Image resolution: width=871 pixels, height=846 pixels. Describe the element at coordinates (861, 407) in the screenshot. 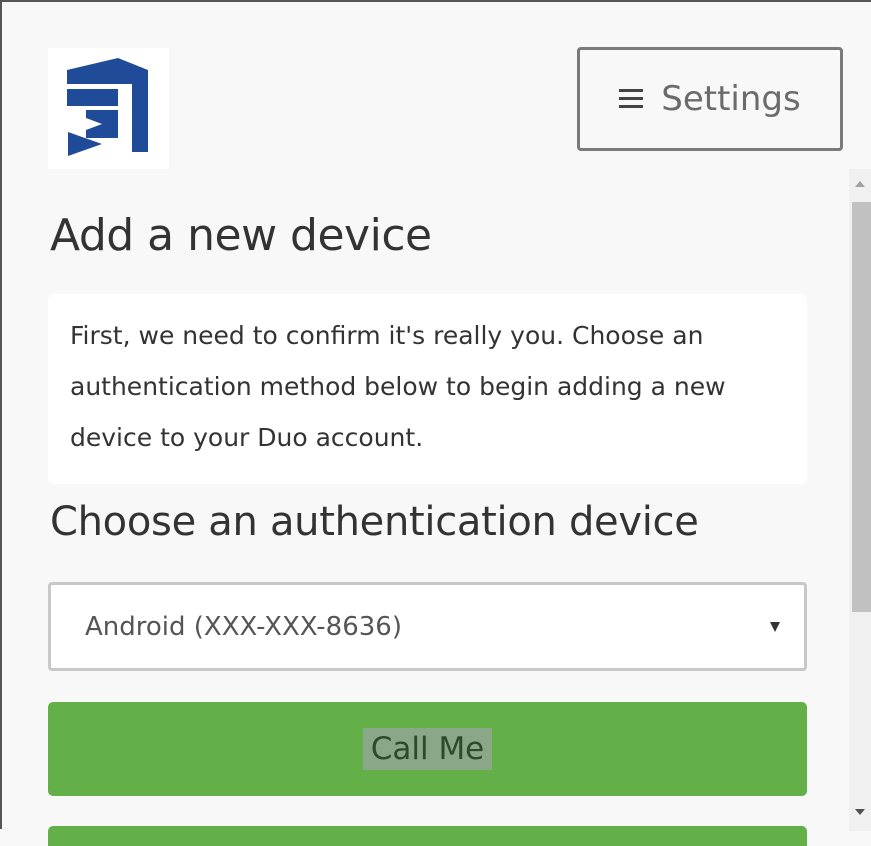

I see `scroll-thumb` at that location.